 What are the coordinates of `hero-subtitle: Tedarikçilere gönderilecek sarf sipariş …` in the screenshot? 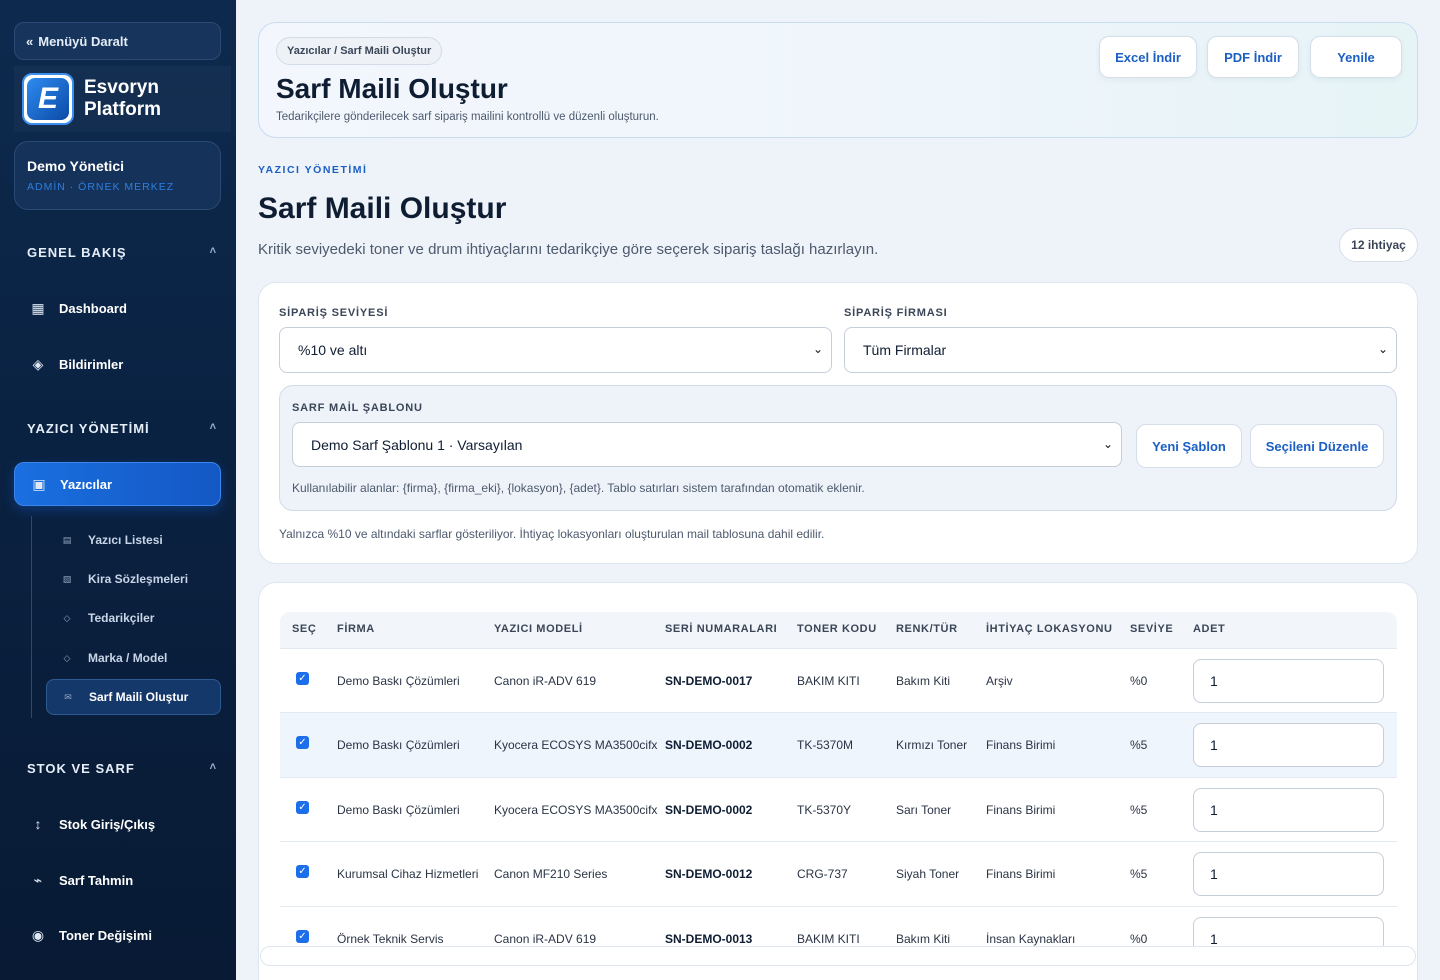 It's located at (467, 117).